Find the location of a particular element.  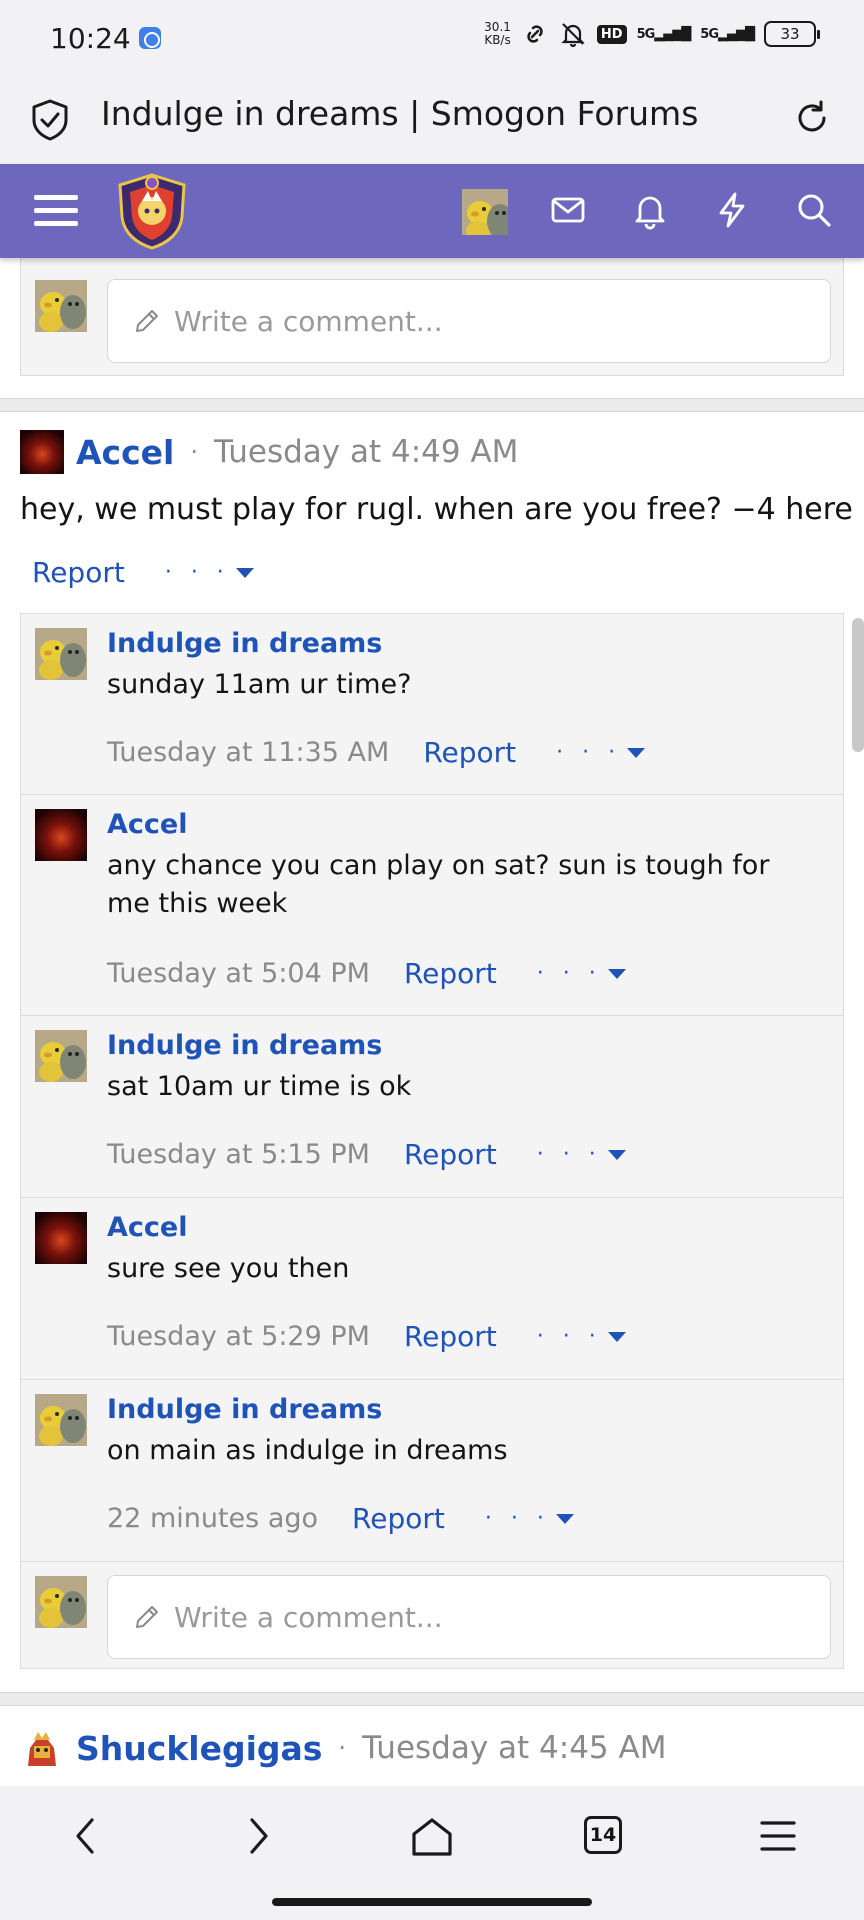

comment-meta: Tuesday at 5:15 PM Report · · · is located at coordinates (366, 1154).